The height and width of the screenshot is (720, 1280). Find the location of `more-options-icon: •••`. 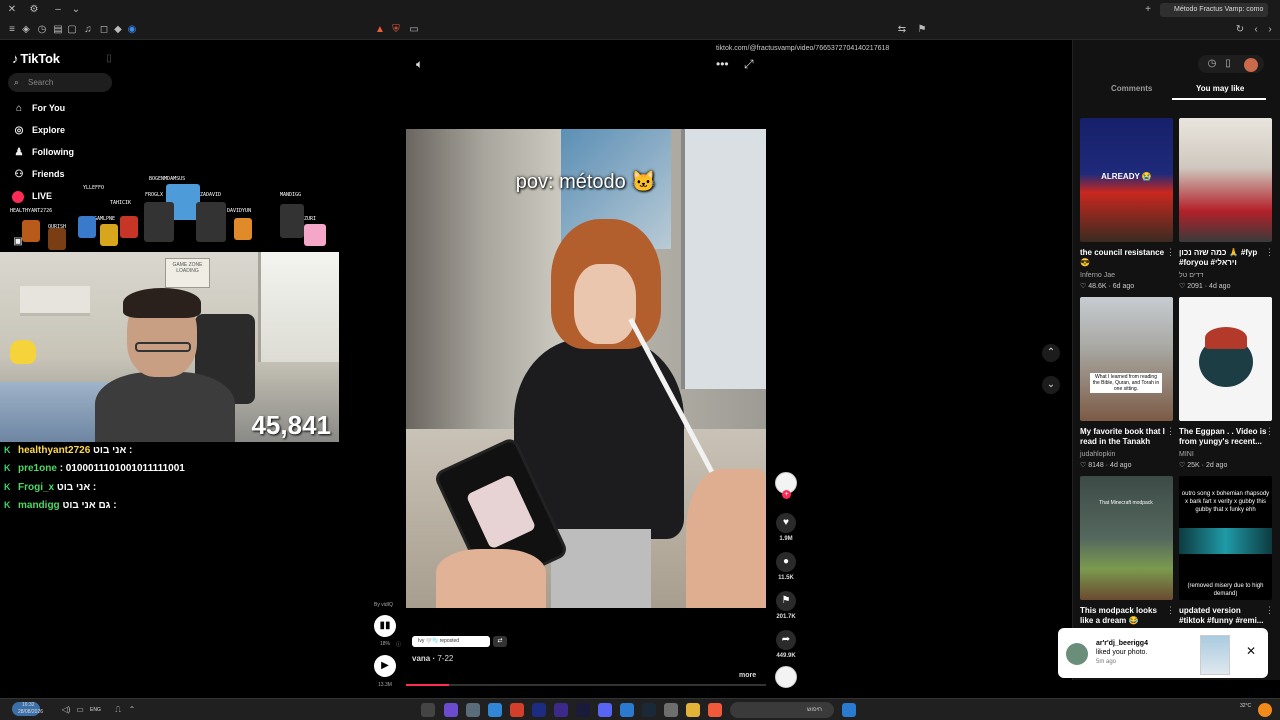

more-options-icon: ••• is located at coordinates (722, 64).